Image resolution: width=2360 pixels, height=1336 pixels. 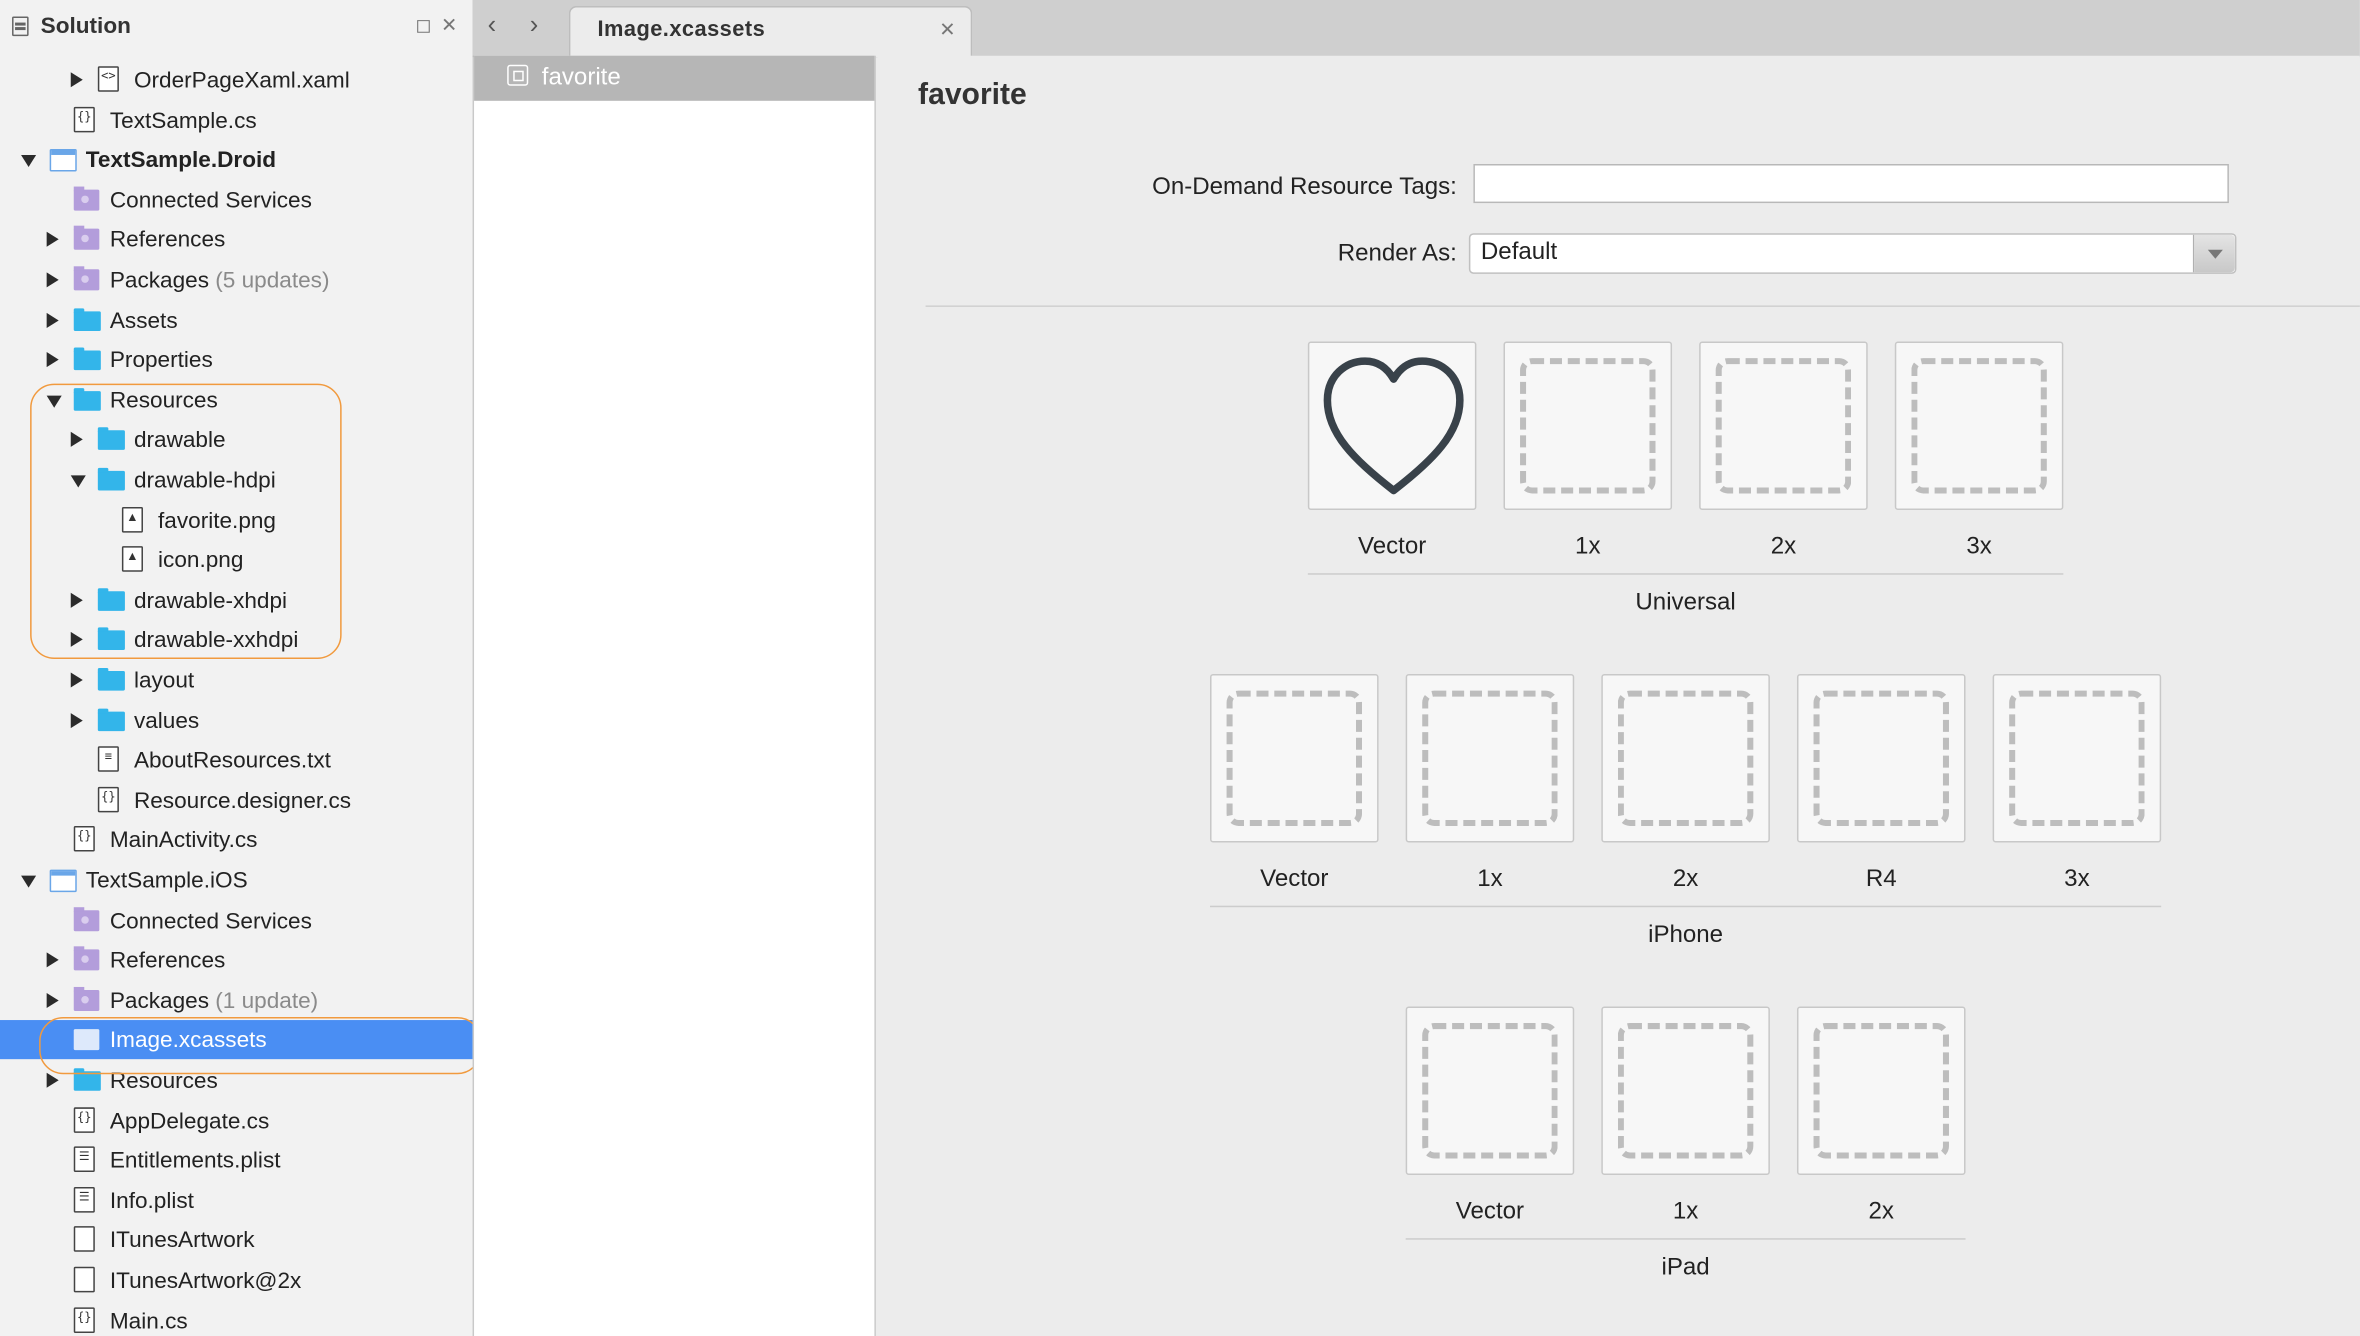 I want to click on solution-pad-title: Solution, so click(x=85, y=26).